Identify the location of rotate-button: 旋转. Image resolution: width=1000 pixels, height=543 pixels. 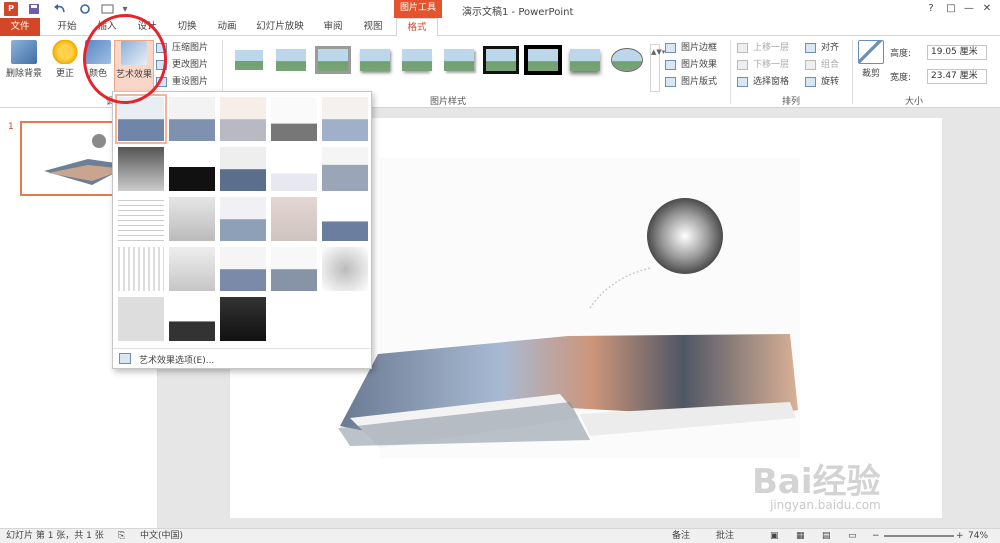
(822, 82).